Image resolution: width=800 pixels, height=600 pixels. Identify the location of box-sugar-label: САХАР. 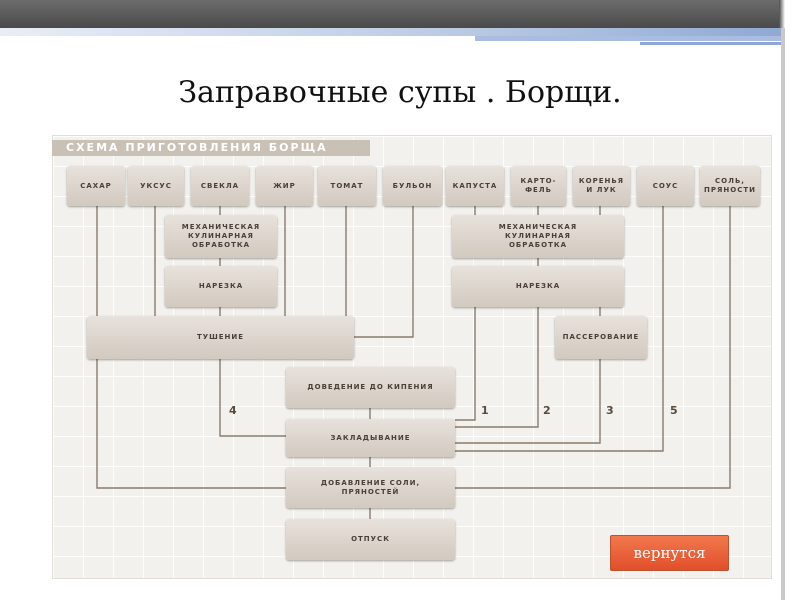
(96, 185).